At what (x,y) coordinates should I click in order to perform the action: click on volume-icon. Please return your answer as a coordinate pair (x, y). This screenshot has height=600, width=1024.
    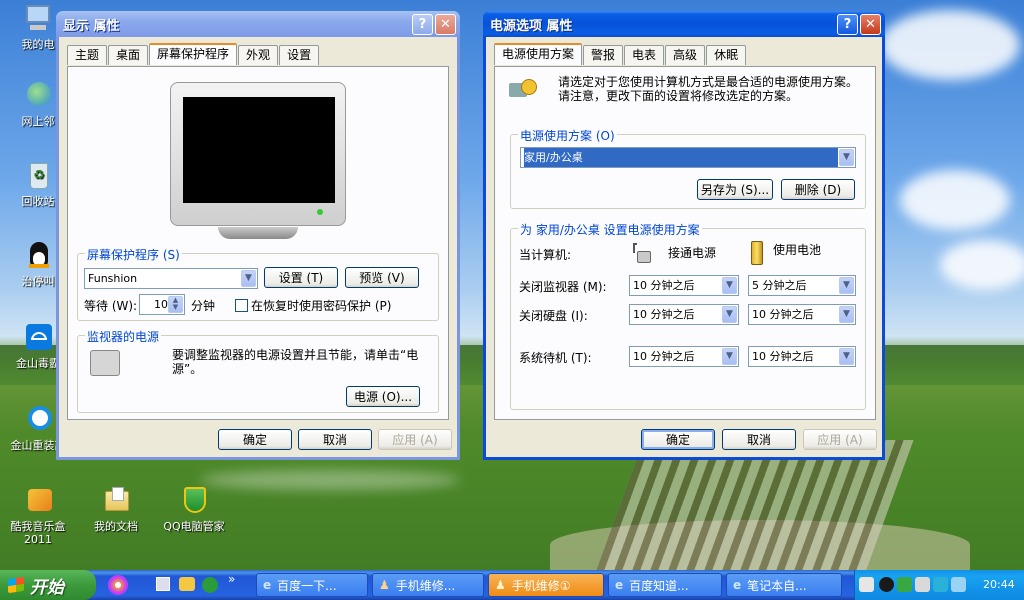
    Looking at the image, I should click on (922, 584).